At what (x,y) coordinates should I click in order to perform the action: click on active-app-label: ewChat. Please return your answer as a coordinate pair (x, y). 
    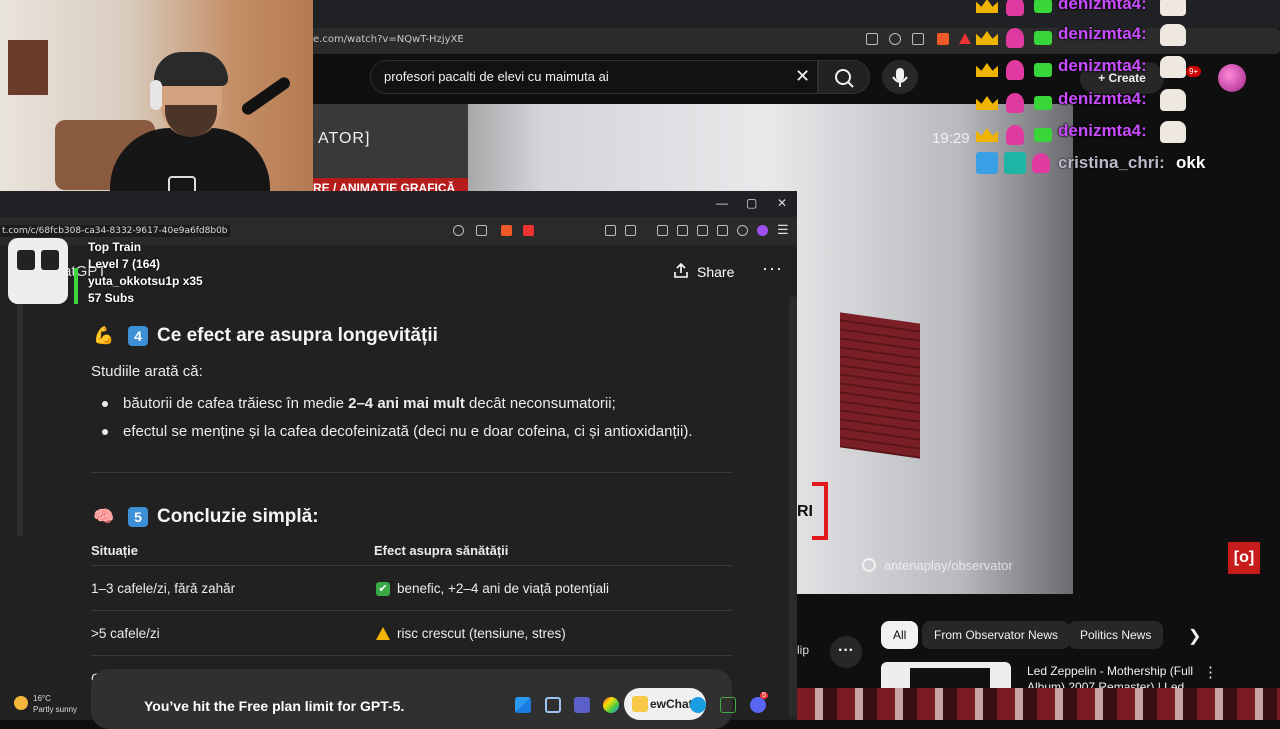
    Looking at the image, I should click on (671, 704).